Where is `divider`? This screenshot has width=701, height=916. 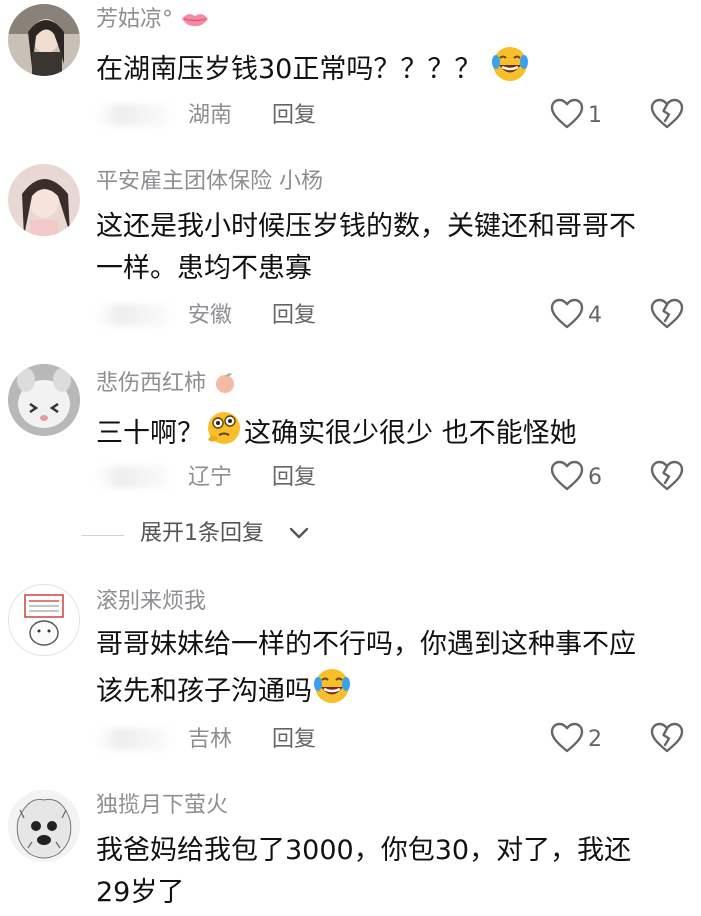 divider is located at coordinates (103, 535).